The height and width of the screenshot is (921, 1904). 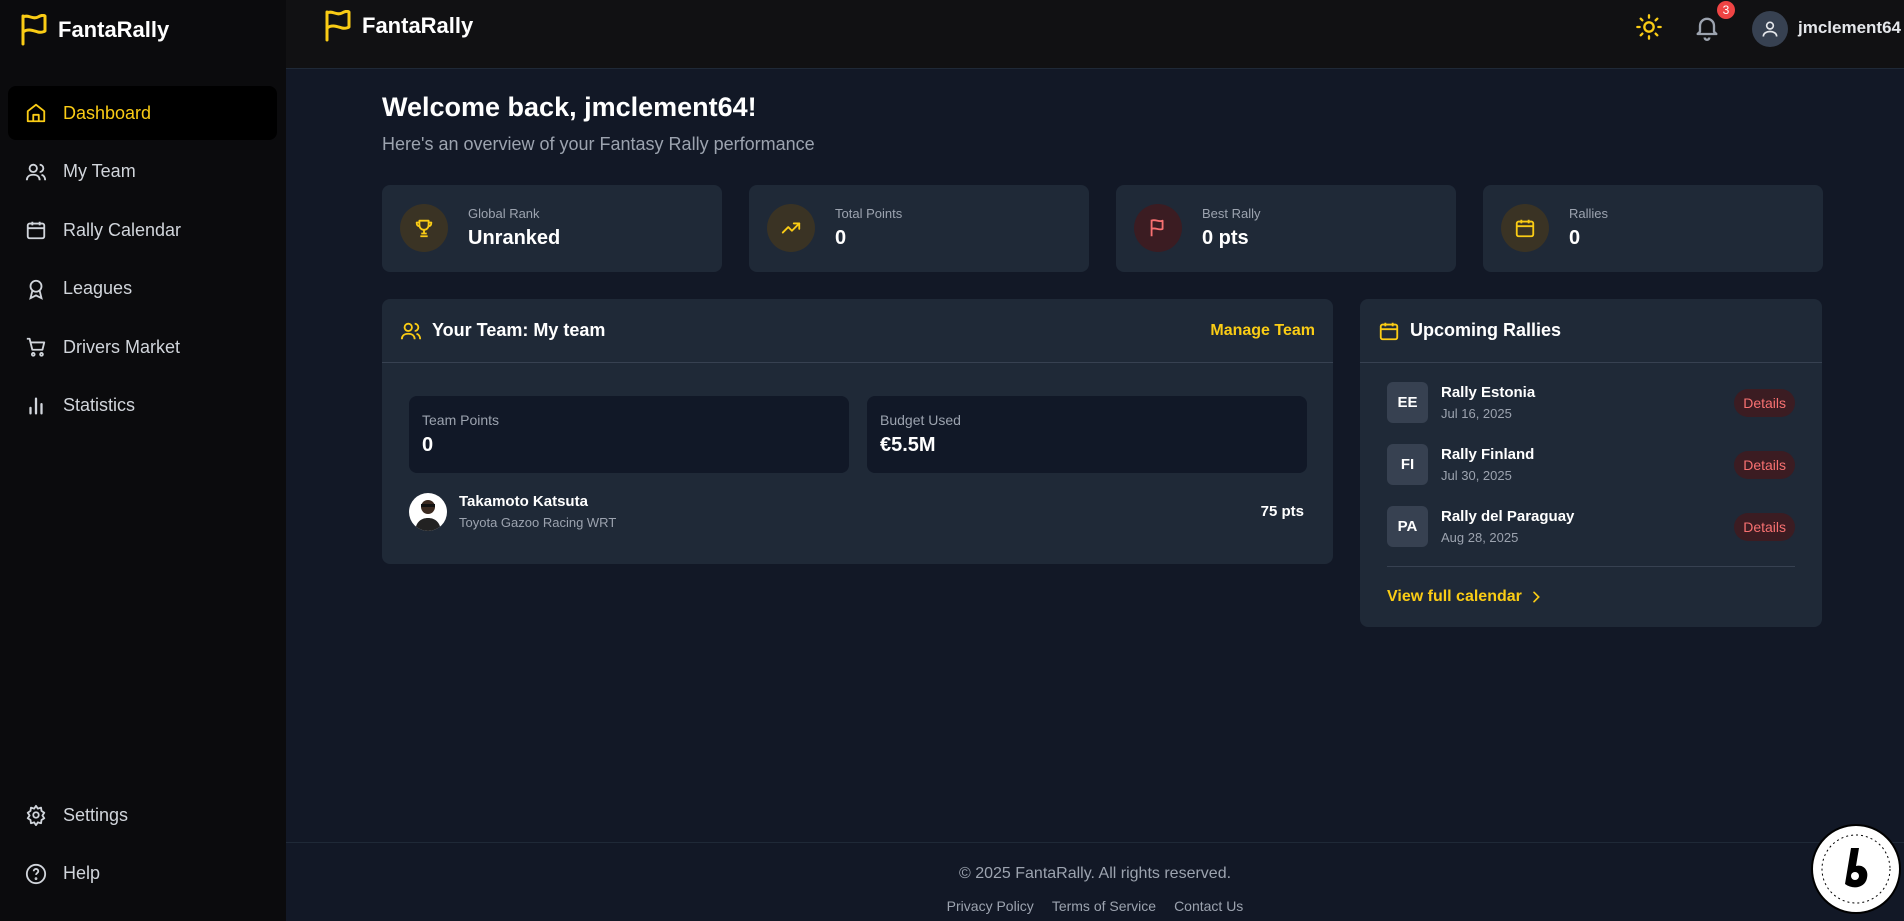 I want to click on rally-country-code: EE, so click(x=1407, y=402).